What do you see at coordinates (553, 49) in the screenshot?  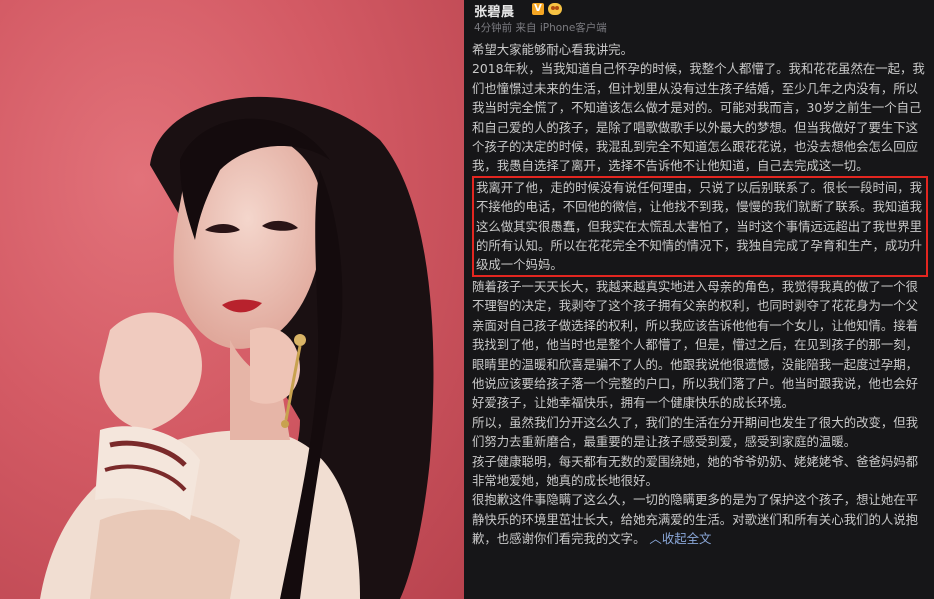 I see `post-paragraph: 希望大家能够耐心看我讲完。` at bounding box center [553, 49].